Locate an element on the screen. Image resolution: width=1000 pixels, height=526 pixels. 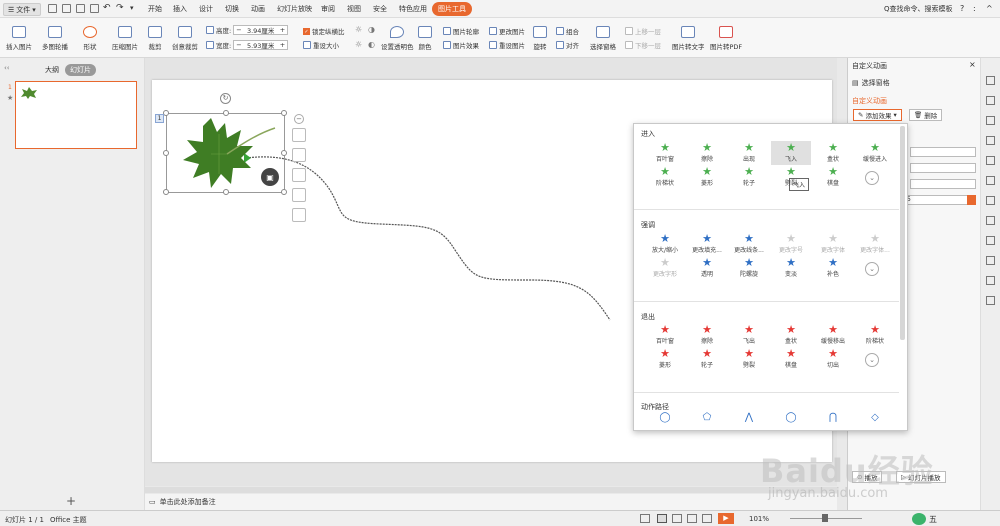
contrast-icon: ◑ is located at coordinates (371, 29).